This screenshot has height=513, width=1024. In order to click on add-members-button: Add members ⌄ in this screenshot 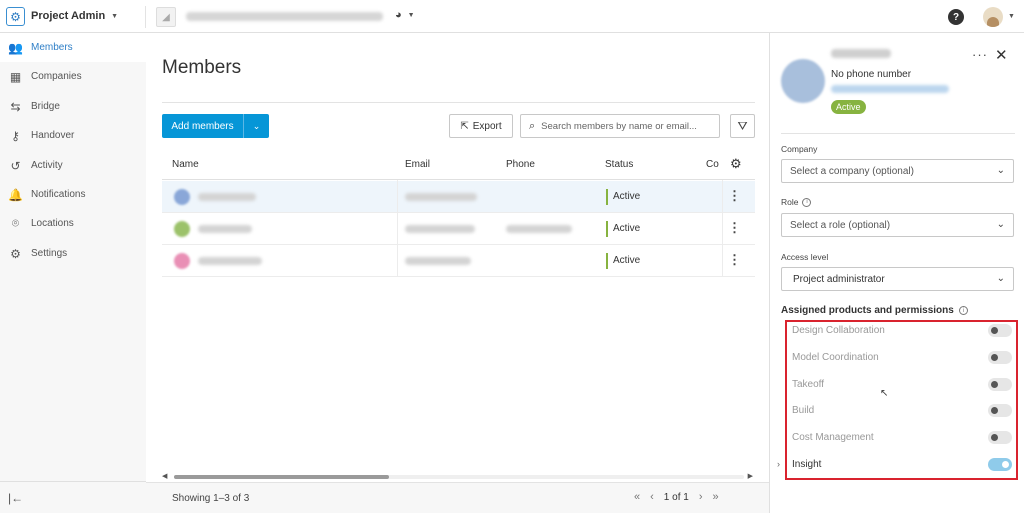, I will do `click(215, 126)`.